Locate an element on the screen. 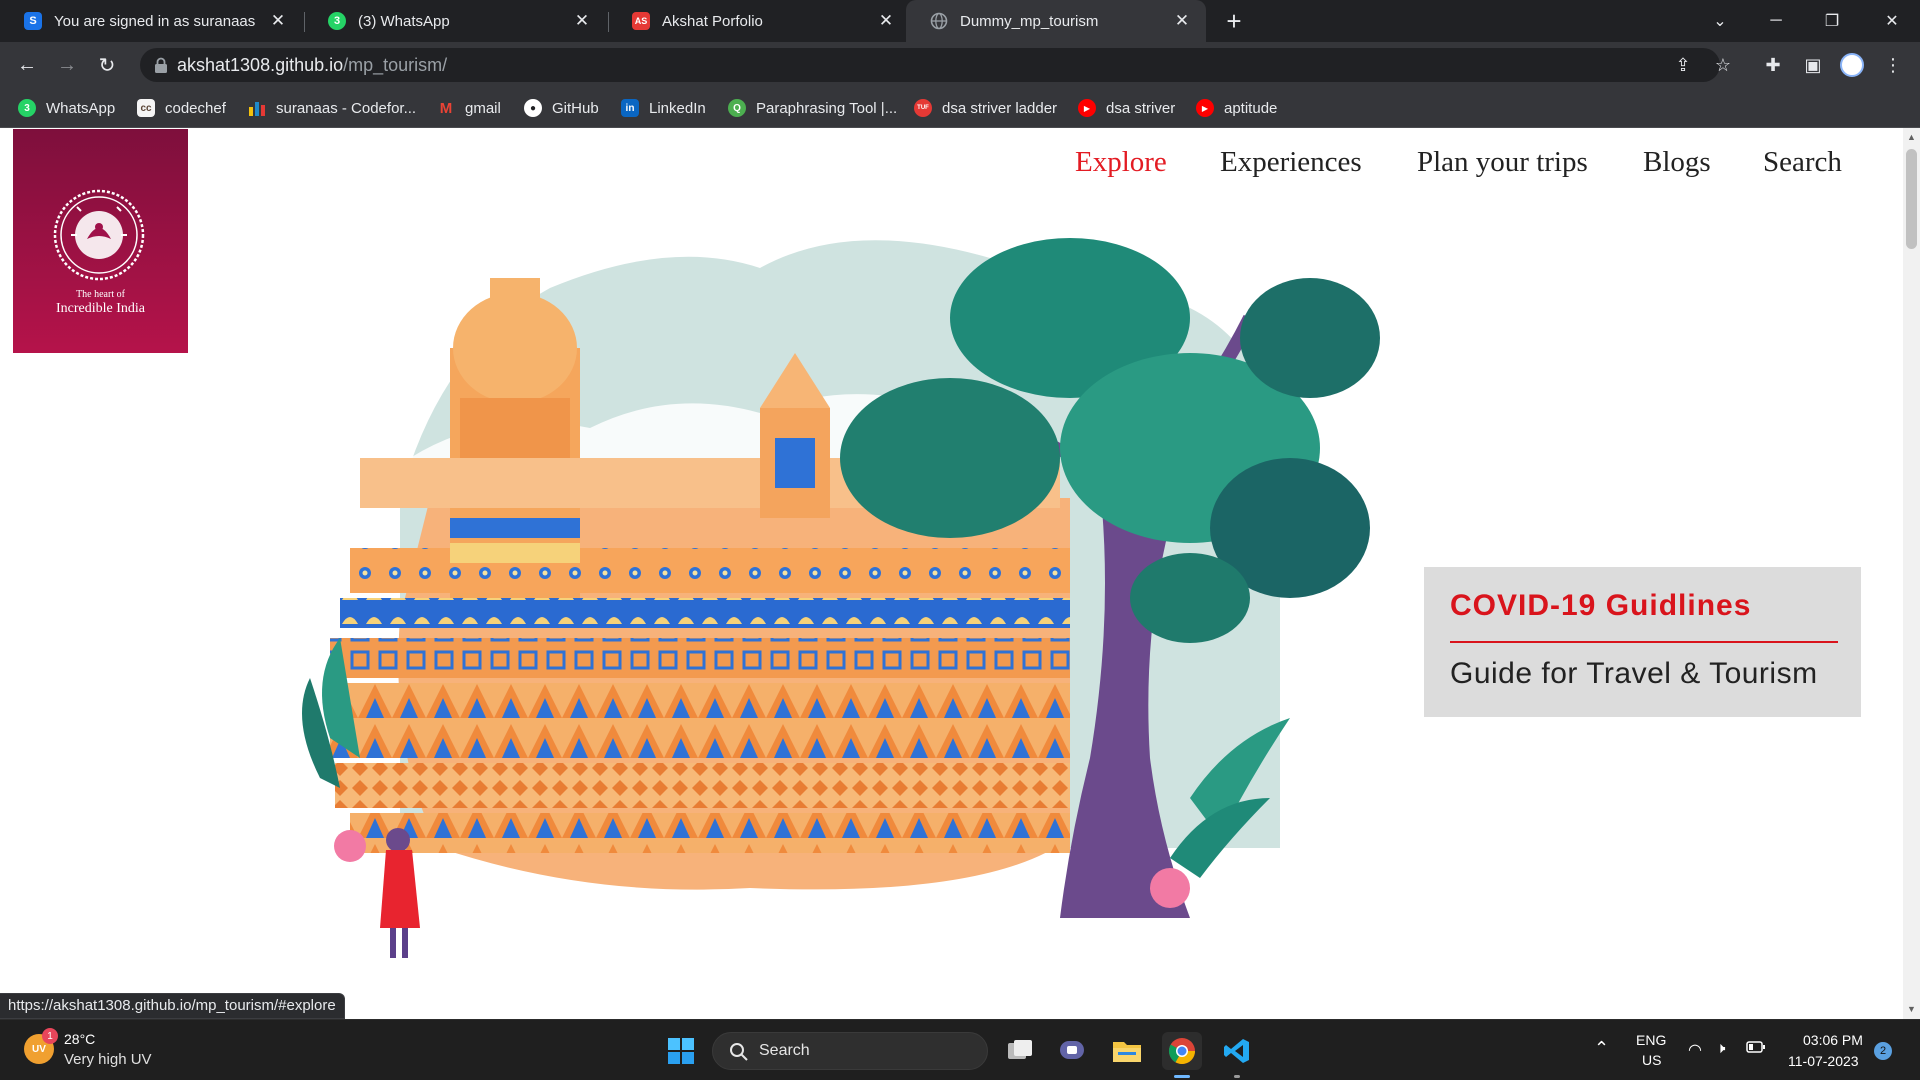 Image resolution: width=1920 pixels, height=1080 pixels. share-icon: ⇪ is located at coordinates (1683, 65).